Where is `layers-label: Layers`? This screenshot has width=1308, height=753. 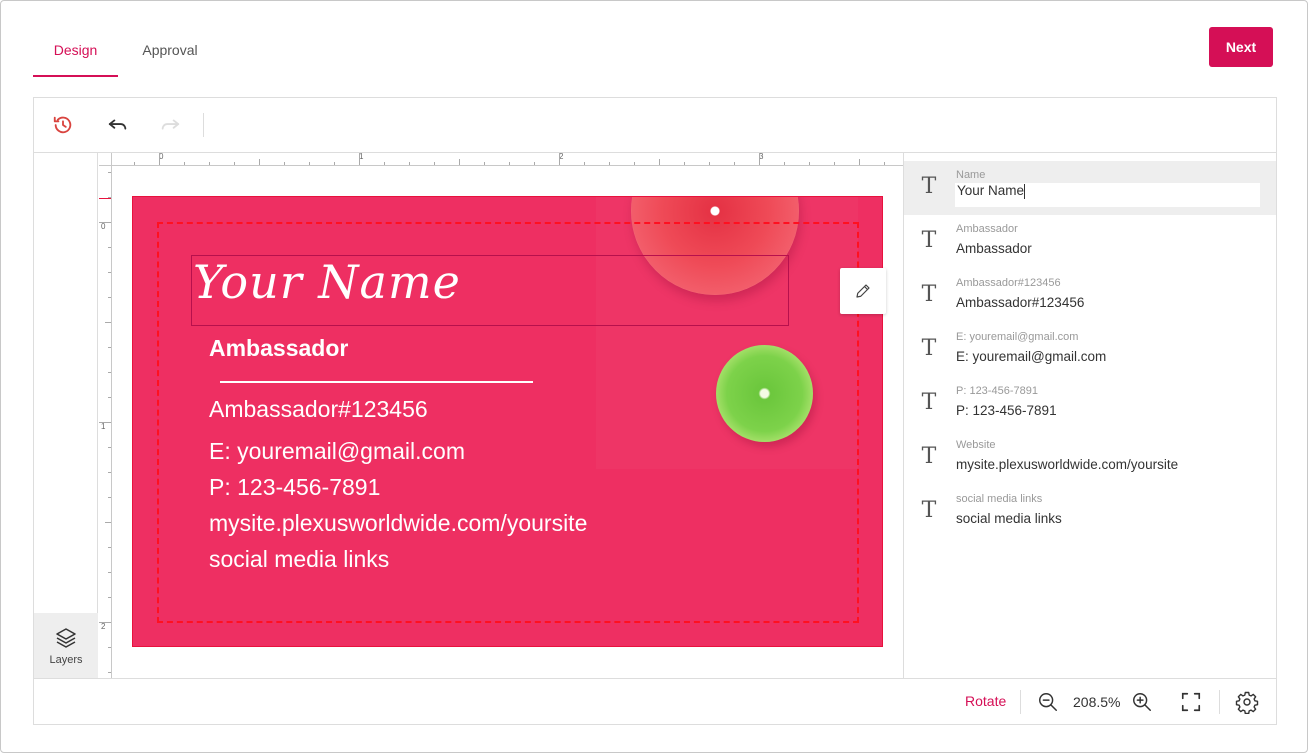 layers-label: Layers is located at coordinates (66, 659).